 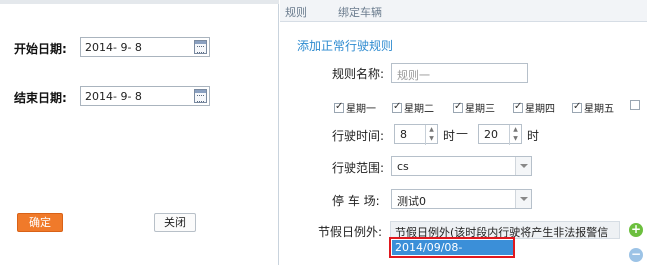 I want to click on end-hour-value: 20, so click(x=491, y=134).